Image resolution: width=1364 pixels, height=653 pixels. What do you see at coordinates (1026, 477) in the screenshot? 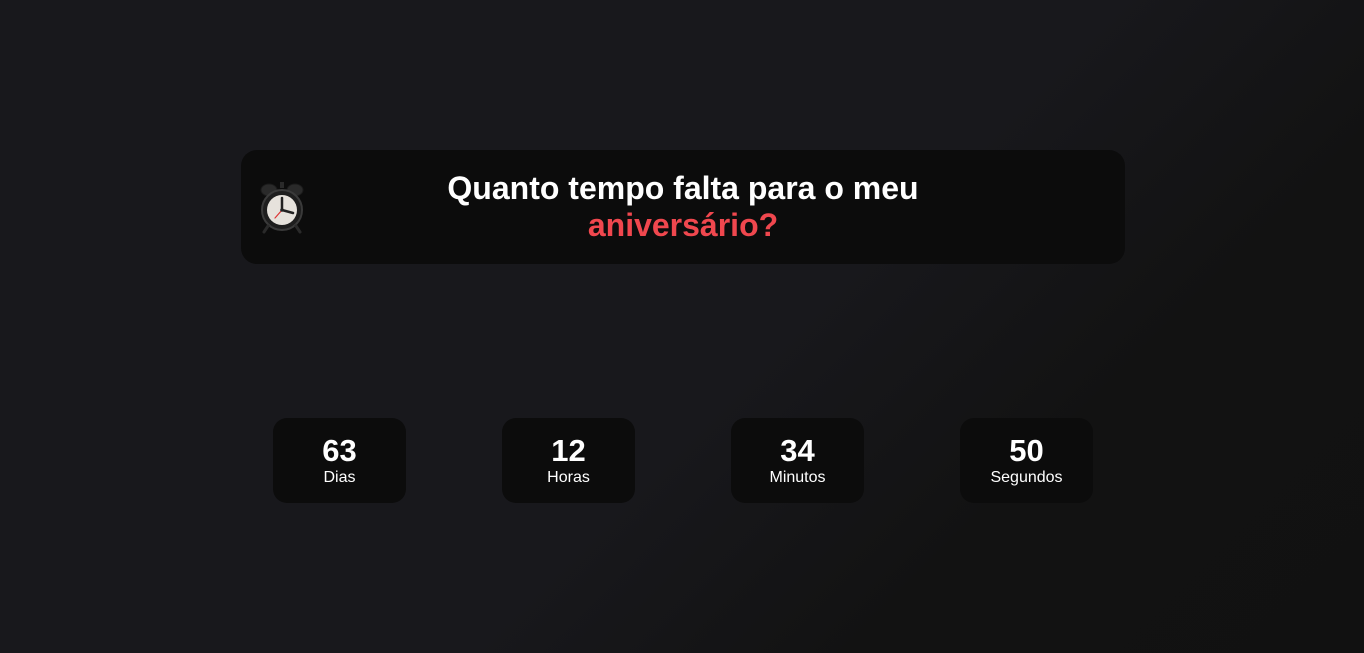
I see `seconds-label: Segundos` at bounding box center [1026, 477].